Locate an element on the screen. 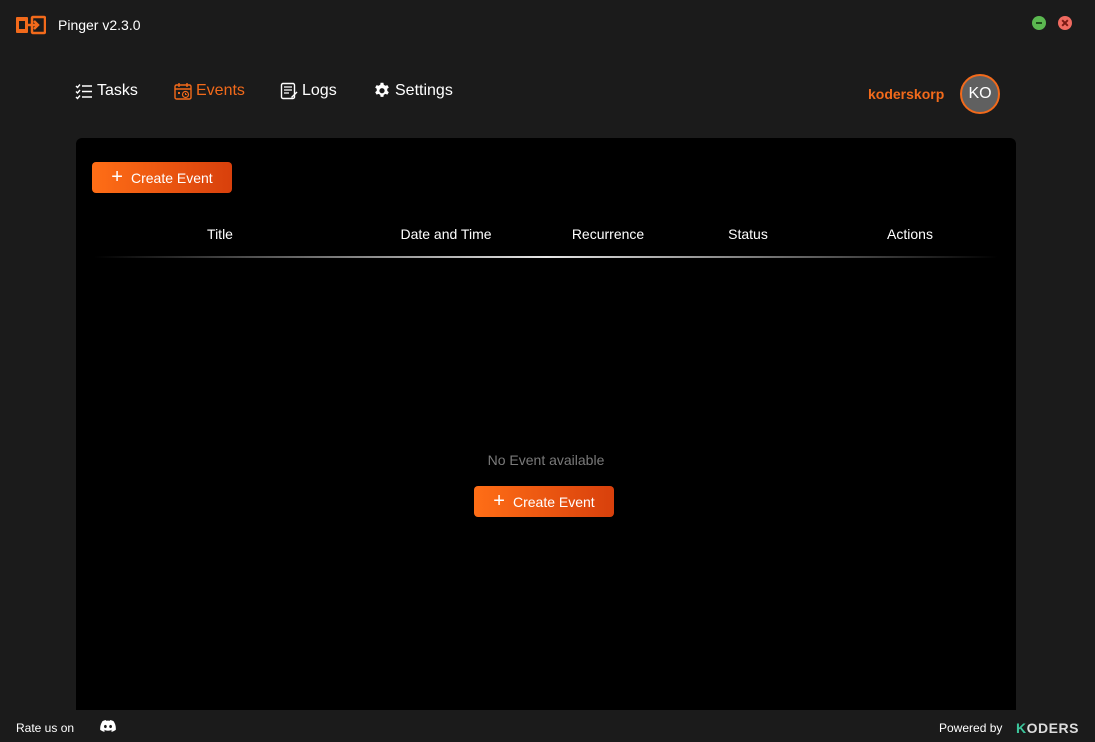 This screenshot has width=1095, height=742. powered-by-text: Powered by is located at coordinates (971, 728).